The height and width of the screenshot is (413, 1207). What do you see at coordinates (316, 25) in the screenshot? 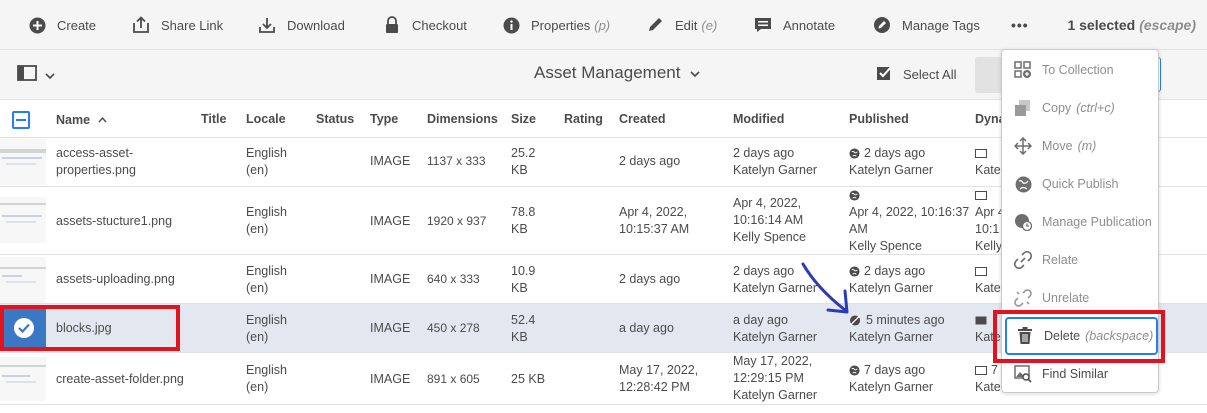
I see `download-label: Download` at bounding box center [316, 25].